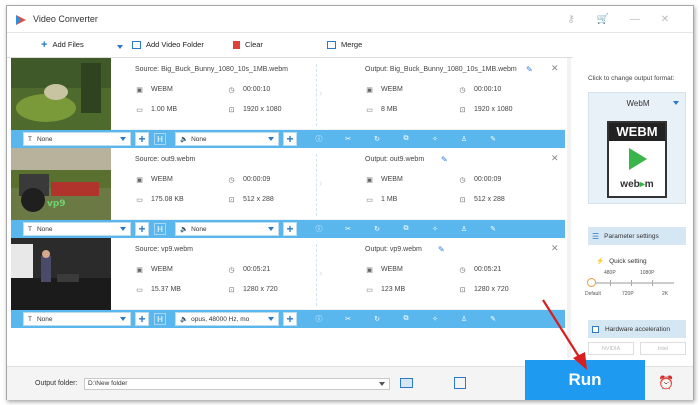  What do you see at coordinates (61, 184) in the screenshot?
I see `video-thumbnail: vp9` at bounding box center [61, 184].